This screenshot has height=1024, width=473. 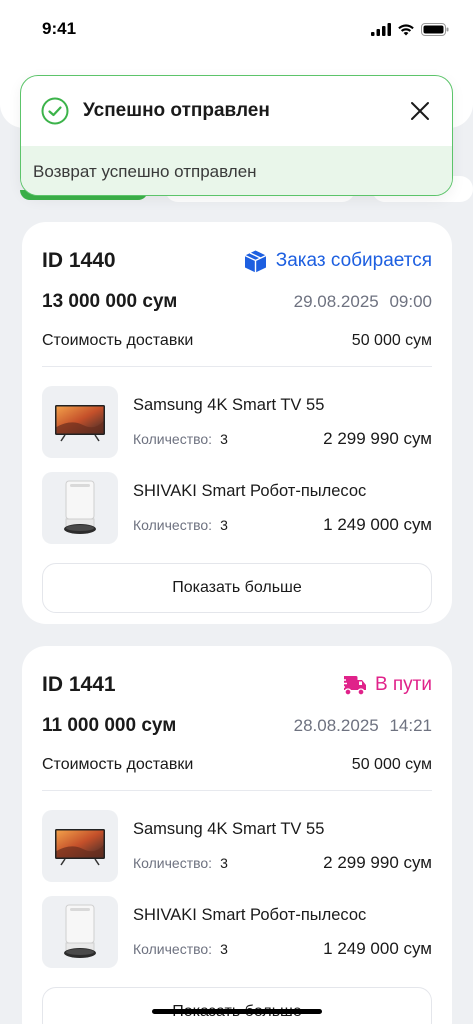 I want to click on check-circle-icon, so click(x=55, y=111).